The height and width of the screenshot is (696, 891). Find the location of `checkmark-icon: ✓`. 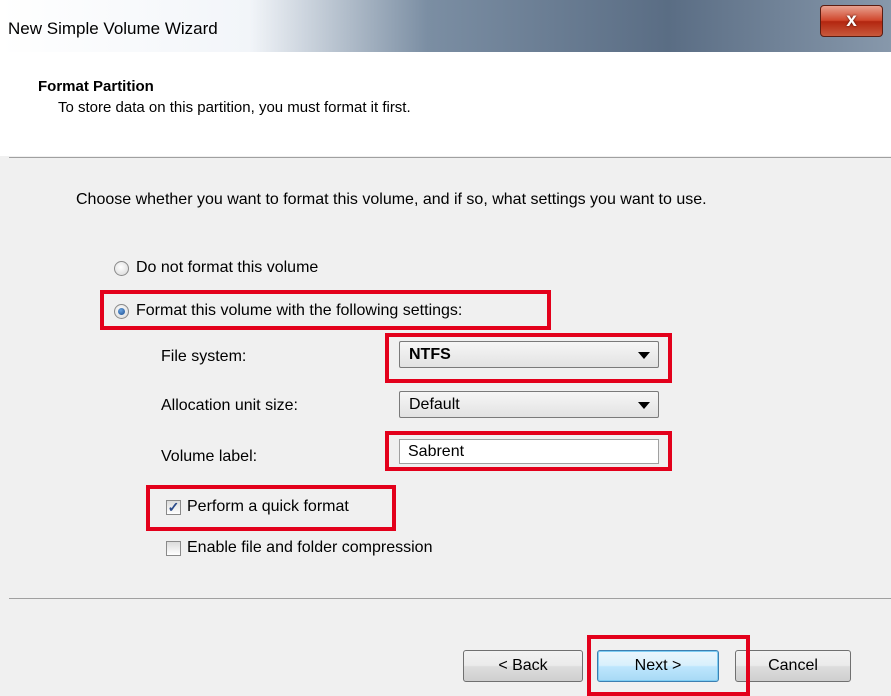

checkmark-icon: ✓ is located at coordinates (173, 507).